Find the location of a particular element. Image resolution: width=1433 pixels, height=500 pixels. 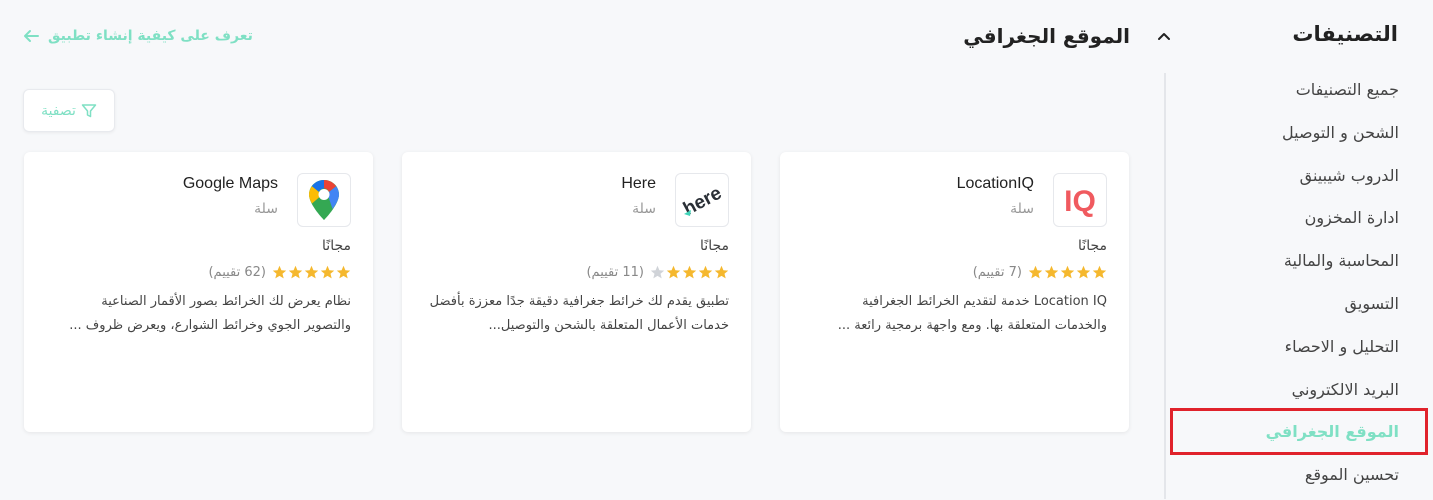

learn-link-label: تعرف على كيفية إنشاء تطبيق is located at coordinates (150, 36).